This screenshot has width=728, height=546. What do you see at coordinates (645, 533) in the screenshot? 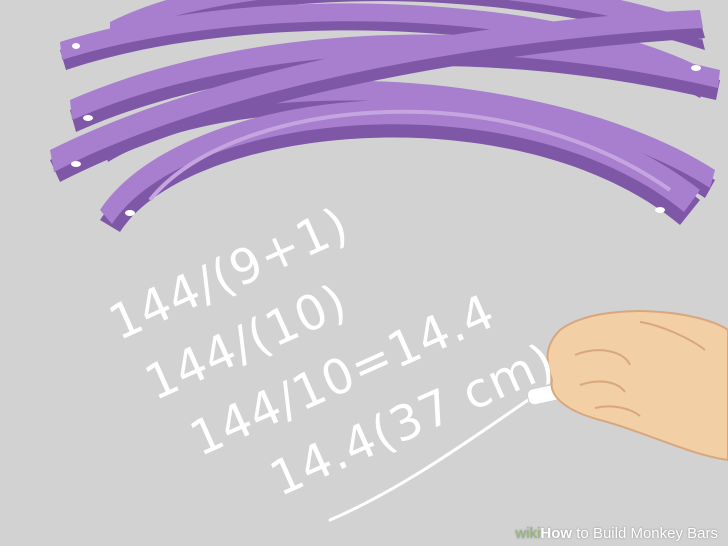
I see `watermark-title: to Build Monkey Bars` at bounding box center [645, 533].